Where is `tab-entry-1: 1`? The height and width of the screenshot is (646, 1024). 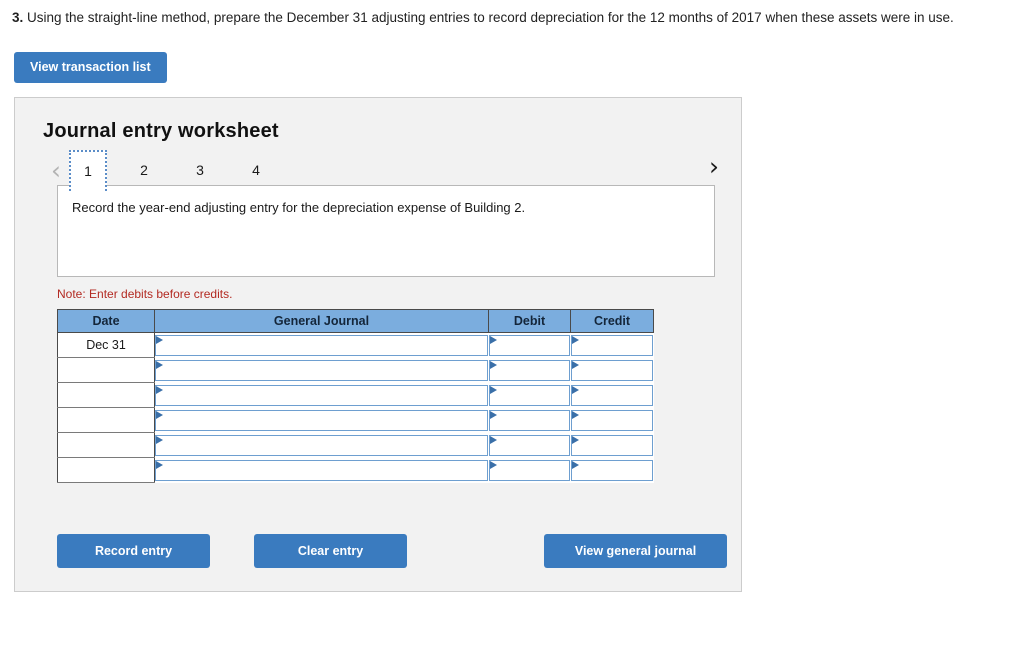 tab-entry-1: 1 is located at coordinates (88, 170).